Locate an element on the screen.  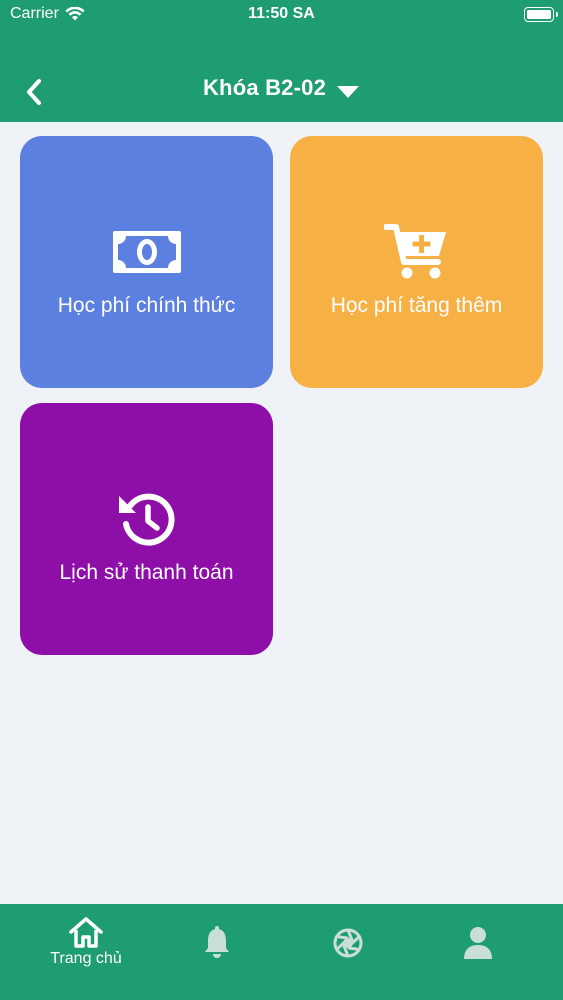
payment-history-tile: Lịch sử thanh toán is located at coordinates (146, 529).